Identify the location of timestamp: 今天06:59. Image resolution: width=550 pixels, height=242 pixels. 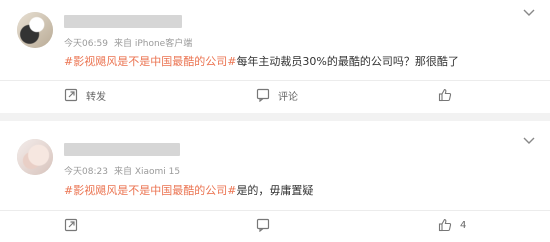
(86, 44).